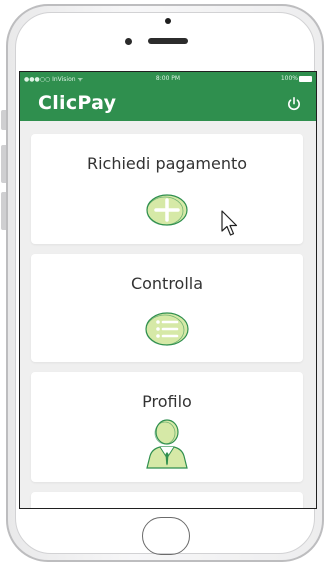 The height and width of the screenshot is (568, 335). Describe the element at coordinates (3, 211) in the screenshot. I see `volume-down-button` at that location.